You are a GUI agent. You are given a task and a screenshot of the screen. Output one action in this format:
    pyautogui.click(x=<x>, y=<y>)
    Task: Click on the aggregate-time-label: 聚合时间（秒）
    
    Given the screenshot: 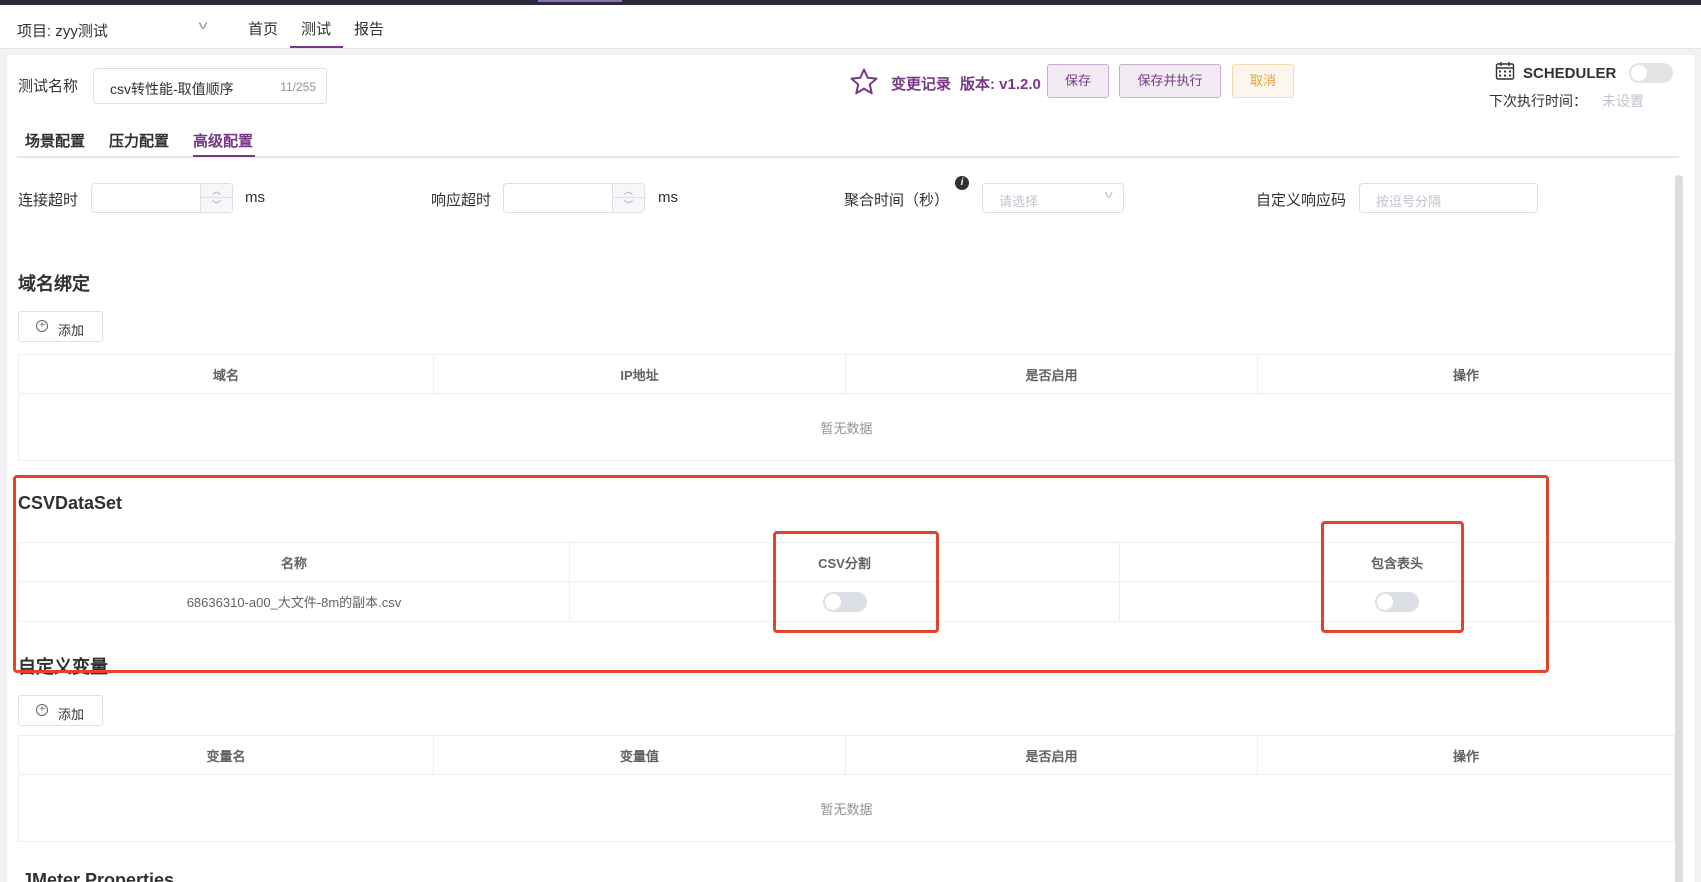 What is the action you would take?
    pyautogui.click(x=897, y=200)
    